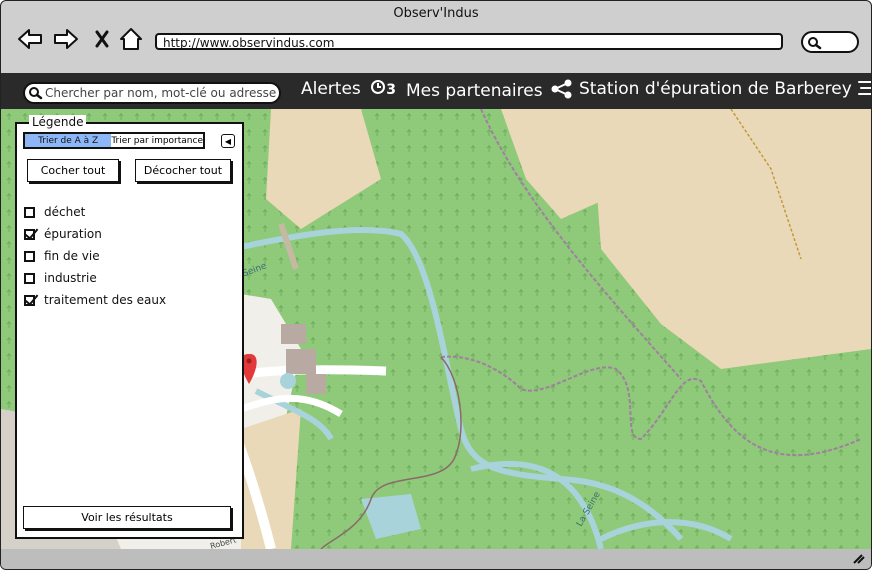  Describe the element at coordinates (830, 42) in the screenshot. I see `browser-search-button` at that location.